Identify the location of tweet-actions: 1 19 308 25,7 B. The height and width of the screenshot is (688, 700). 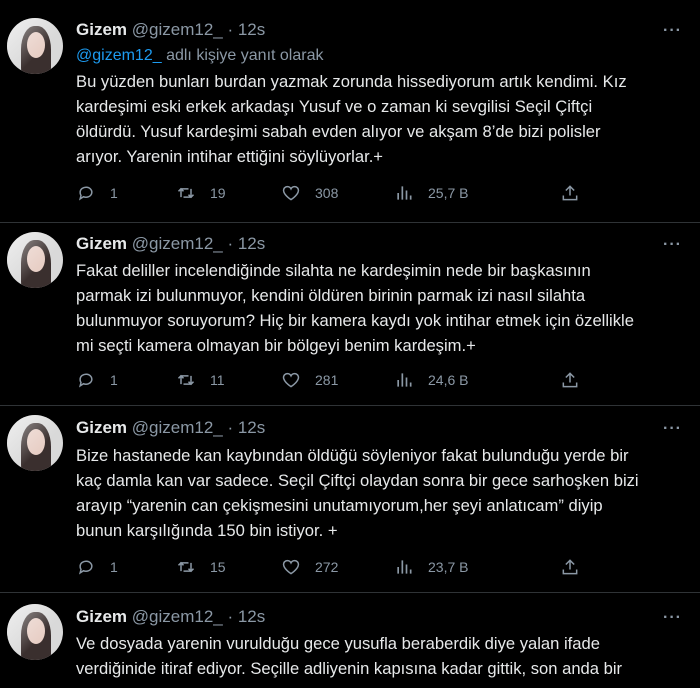
(336, 193).